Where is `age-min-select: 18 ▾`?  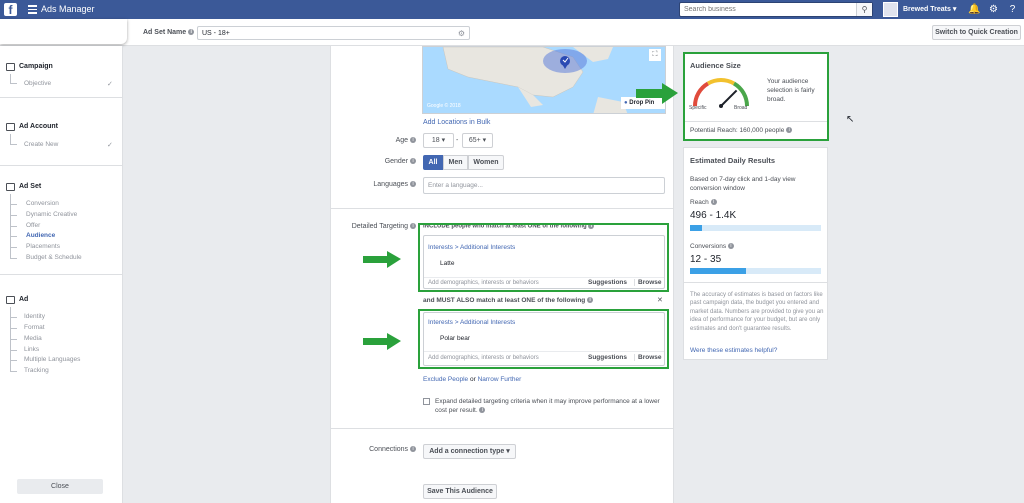
age-min-select: 18 ▾ is located at coordinates (438, 140).